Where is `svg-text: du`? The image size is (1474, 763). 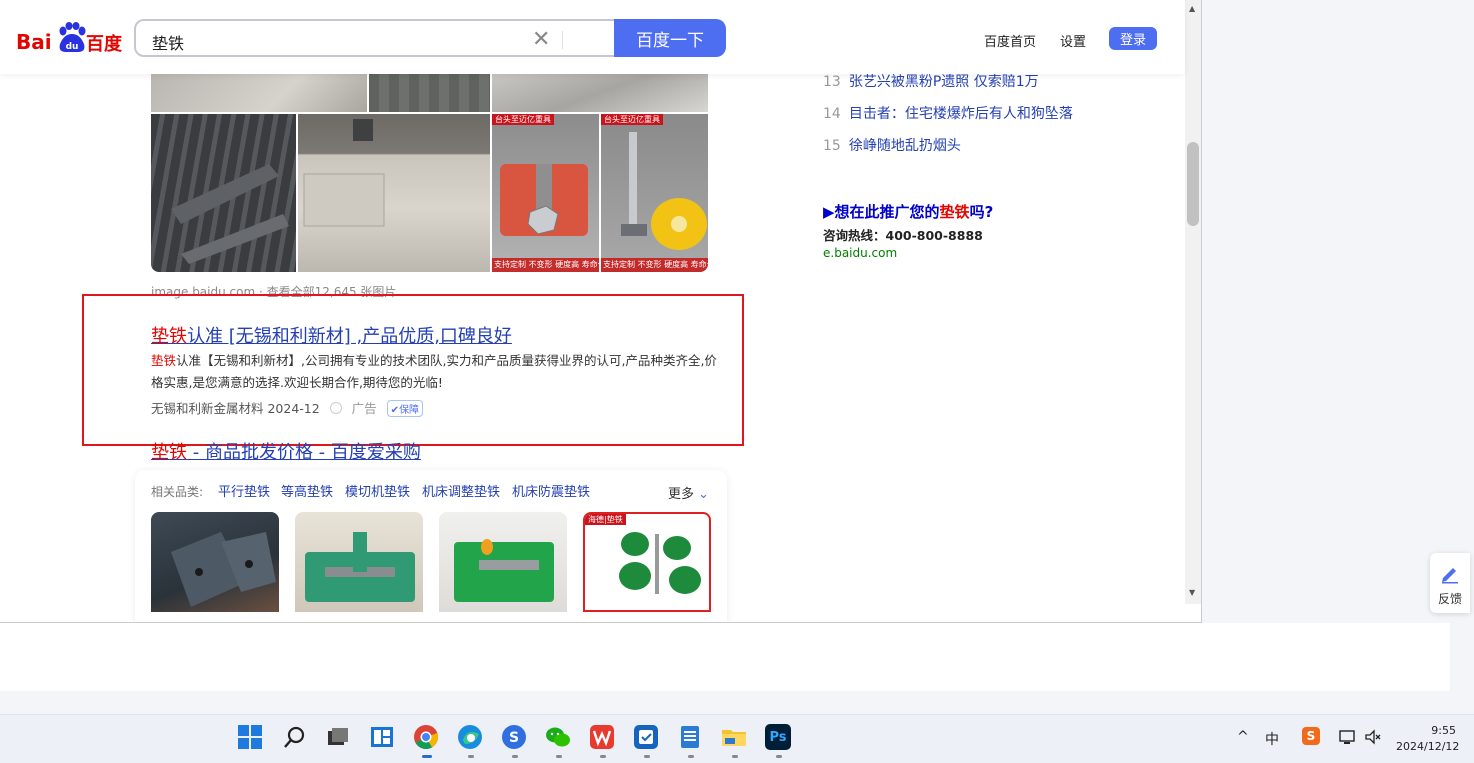 svg-text: du is located at coordinates (72, 47).